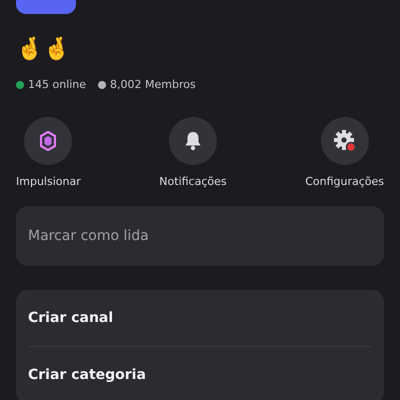 Image resolution: width=400 pixels, height=400 pixels. I want to click on gem-icon, so click(48, 141).